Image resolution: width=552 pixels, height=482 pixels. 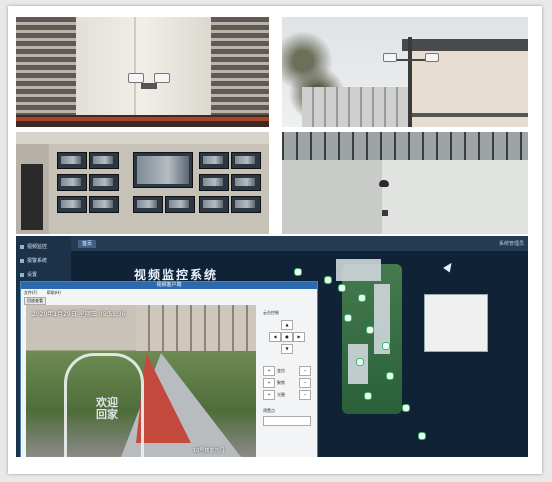 What do you see at coordinates (281, 394) in the screenshot?
I see `iris-label: 光圈` at bounding box center [281, 394].